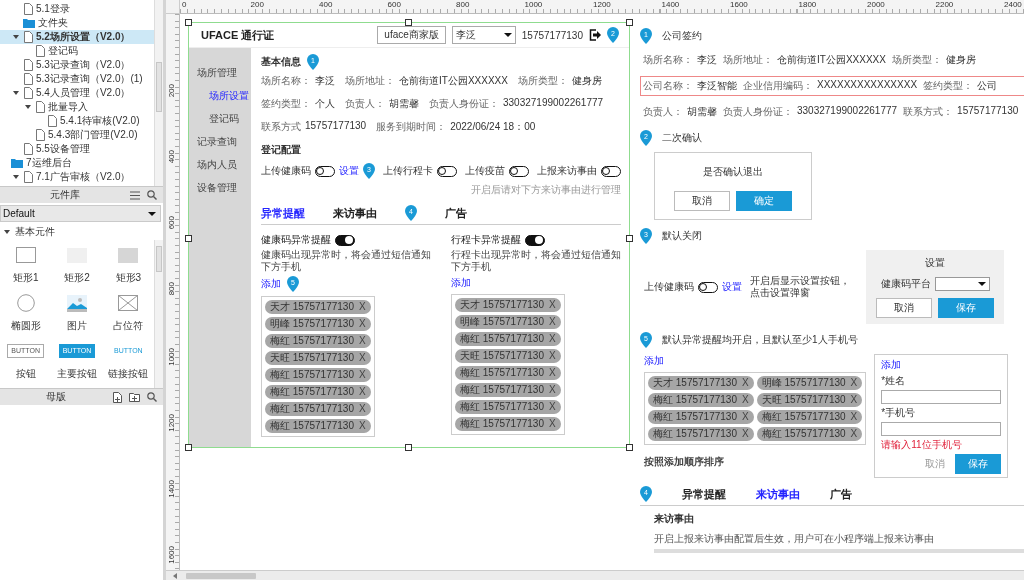 The width and height of the screenshot is (1024, 580). What do you see at coordinates (411, 35) in the screenshot?
I see `header-button: uface商家版` at bounding box center [411, 35].